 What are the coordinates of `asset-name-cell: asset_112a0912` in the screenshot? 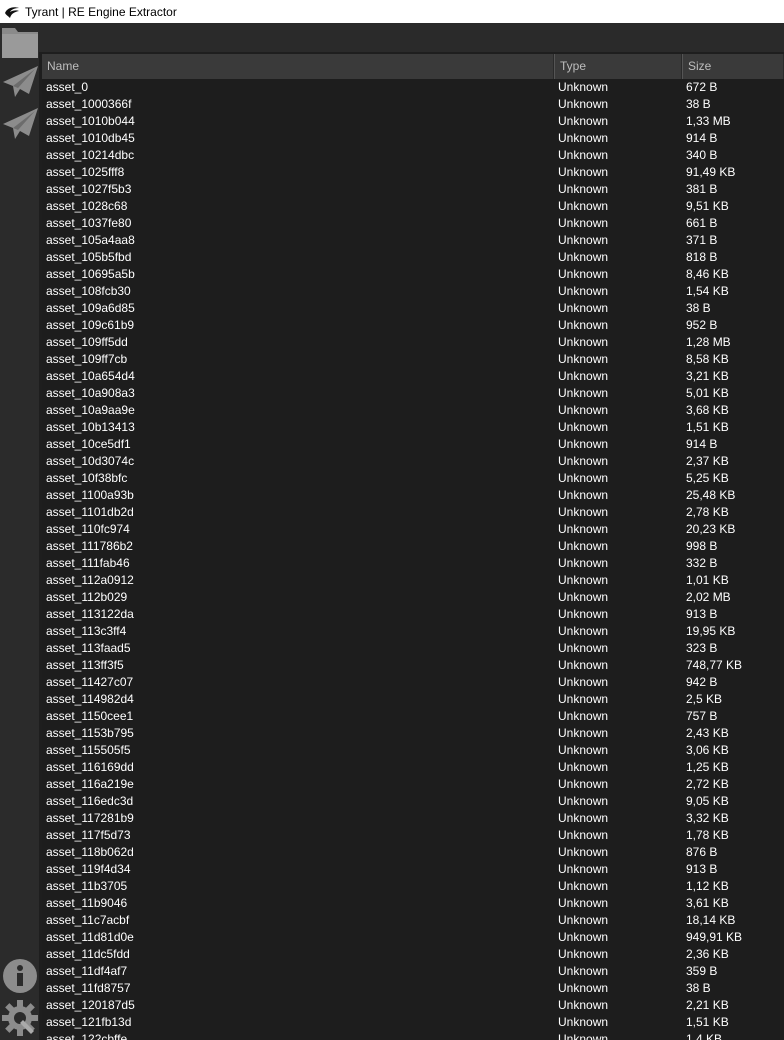 It's located at (90, 580).